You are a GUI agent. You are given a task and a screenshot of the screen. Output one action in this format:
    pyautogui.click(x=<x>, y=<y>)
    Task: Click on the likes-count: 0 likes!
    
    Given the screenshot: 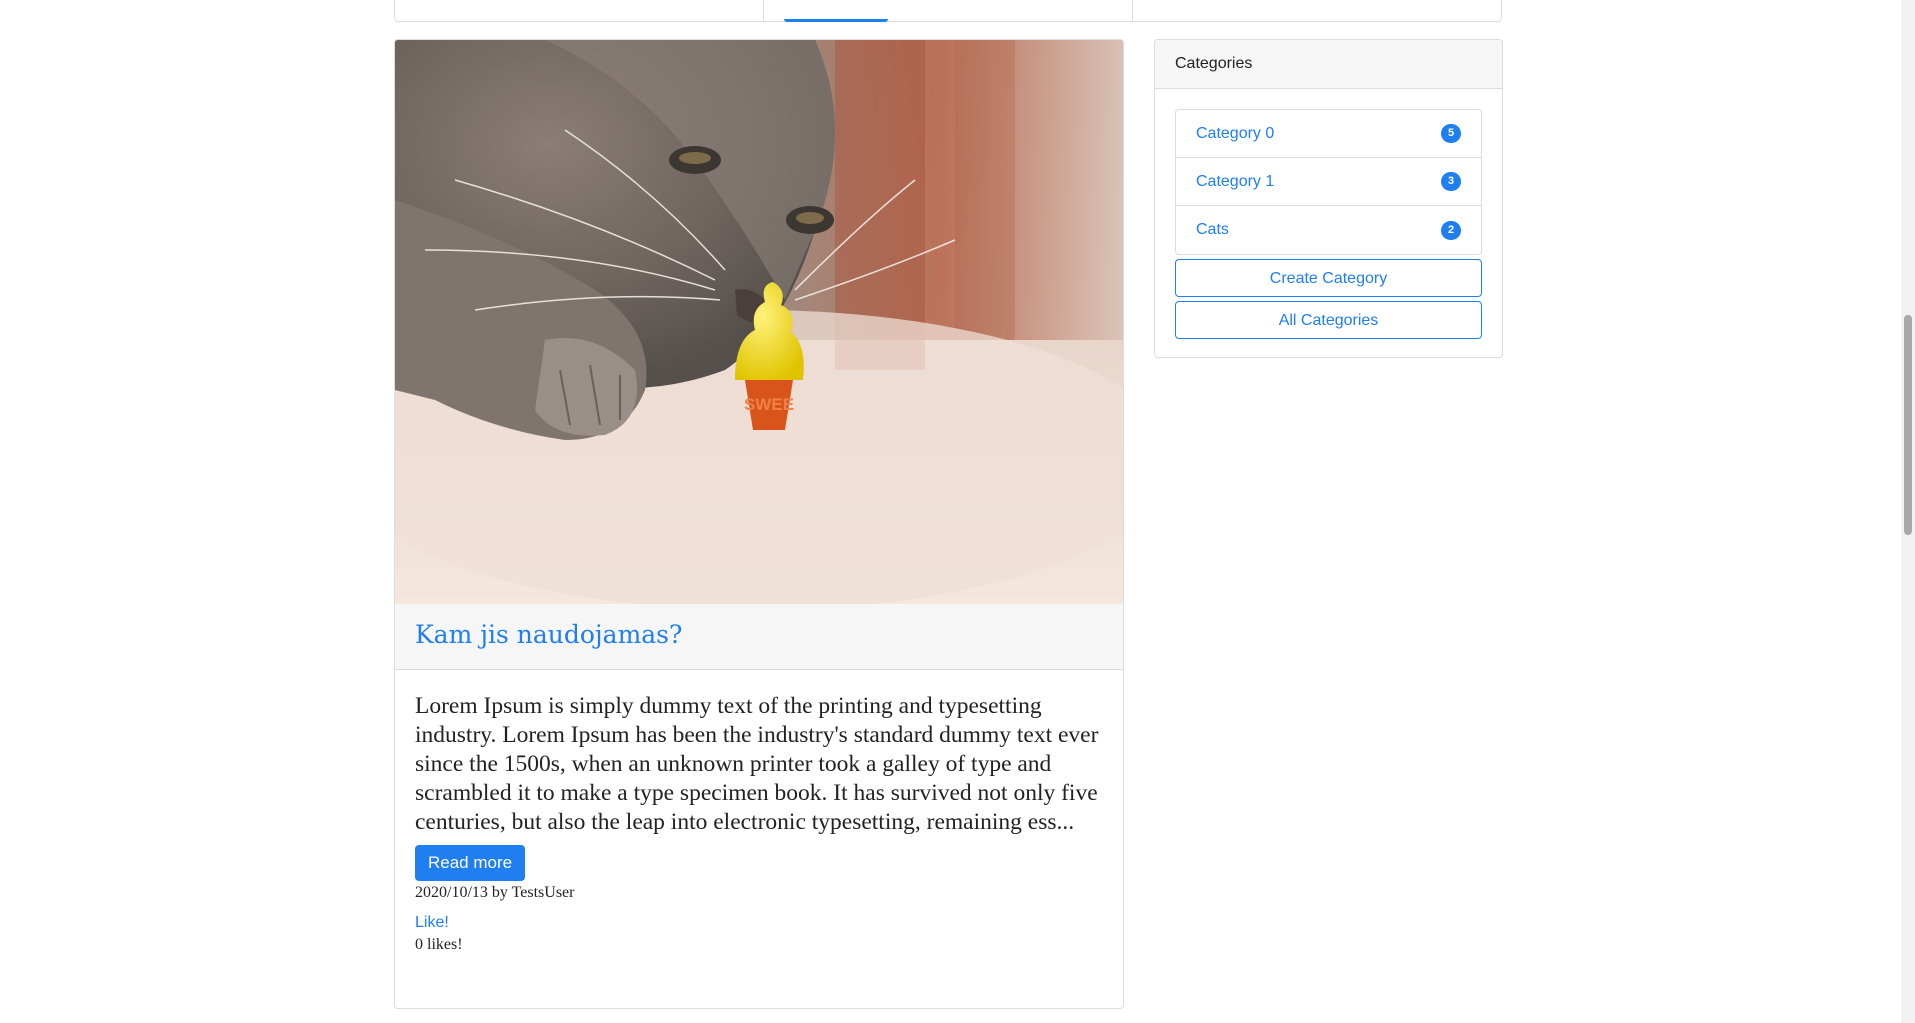 What is the action you would take?
    pyautogui.click(x=439, y=944)
    